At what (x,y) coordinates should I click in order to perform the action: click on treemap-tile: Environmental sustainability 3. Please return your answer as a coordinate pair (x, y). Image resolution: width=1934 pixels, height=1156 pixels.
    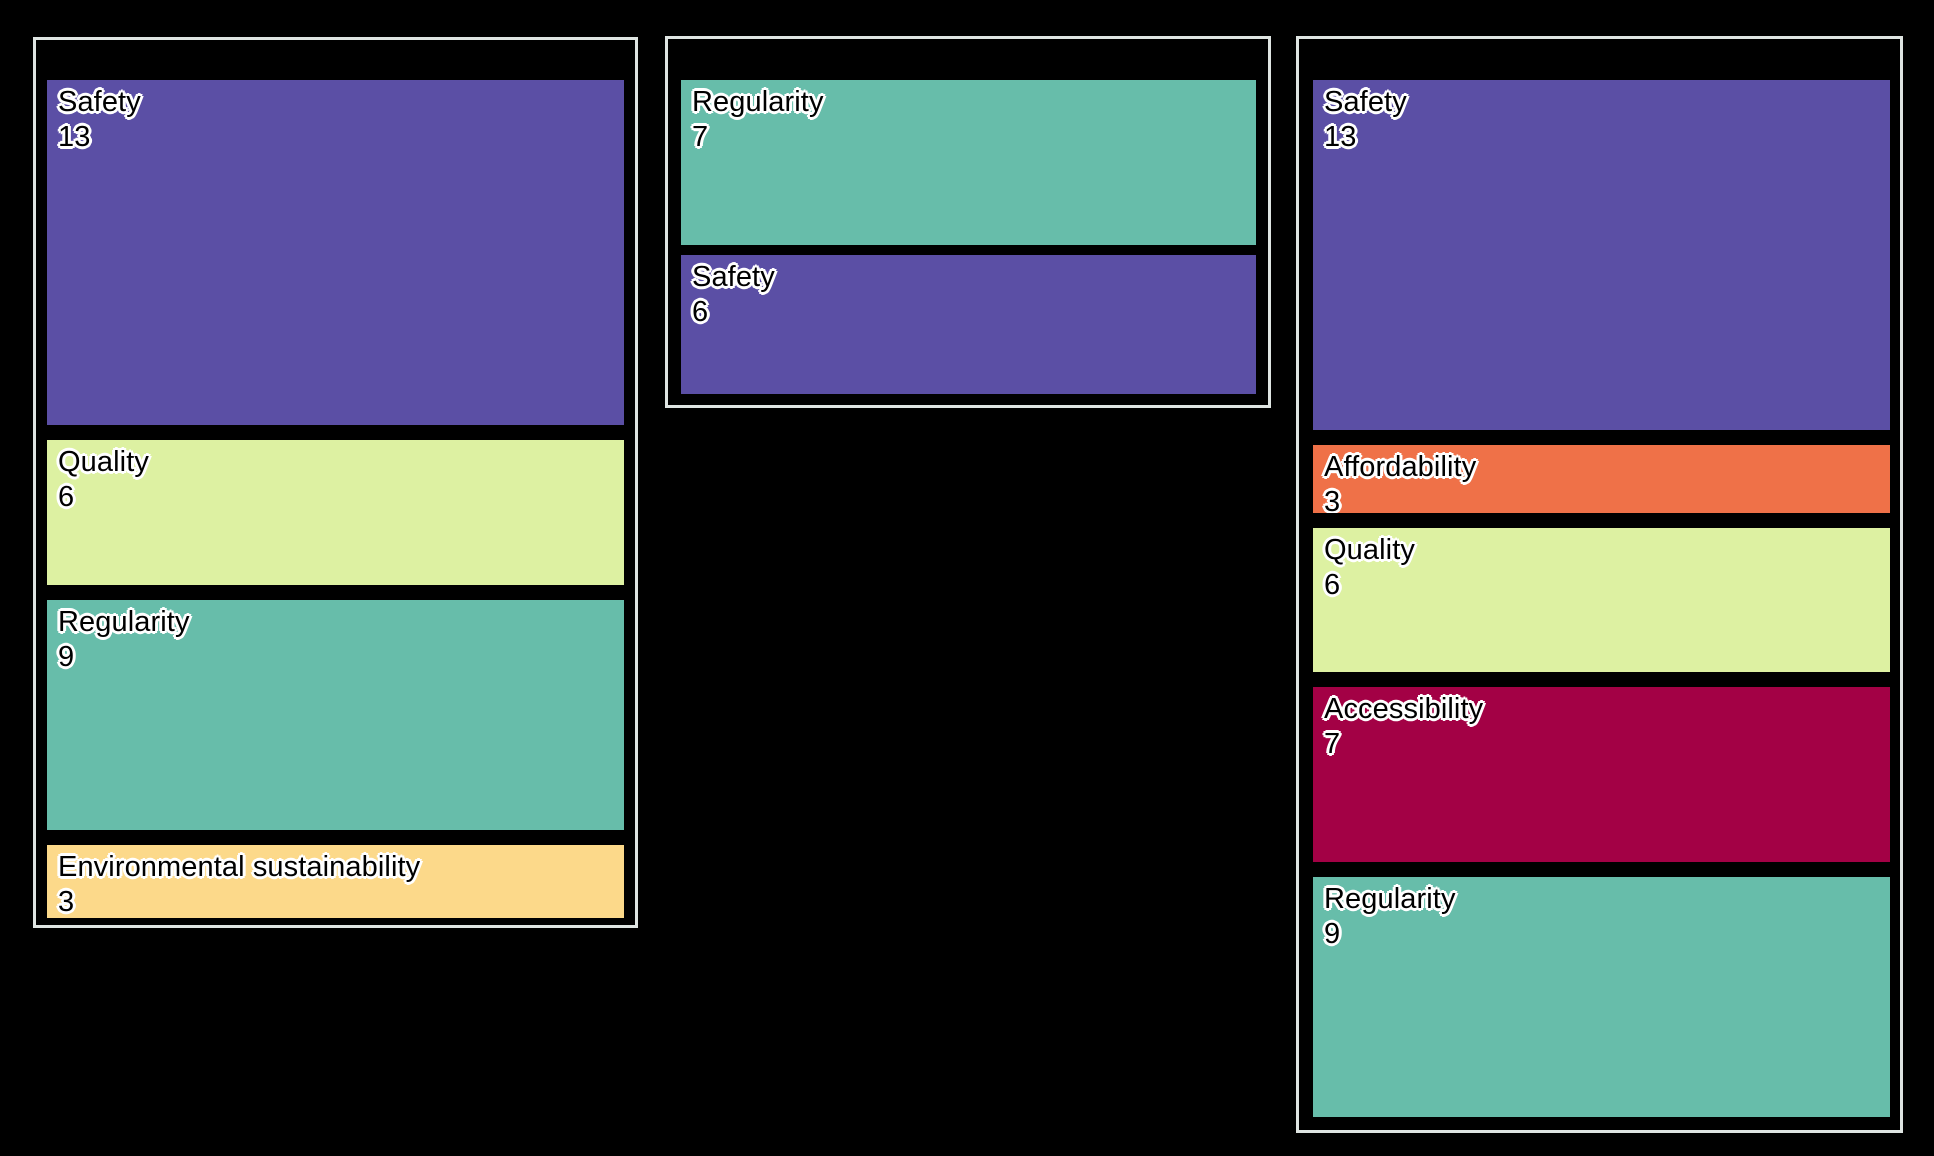
    Looking at the image, I should click on (335, 881).